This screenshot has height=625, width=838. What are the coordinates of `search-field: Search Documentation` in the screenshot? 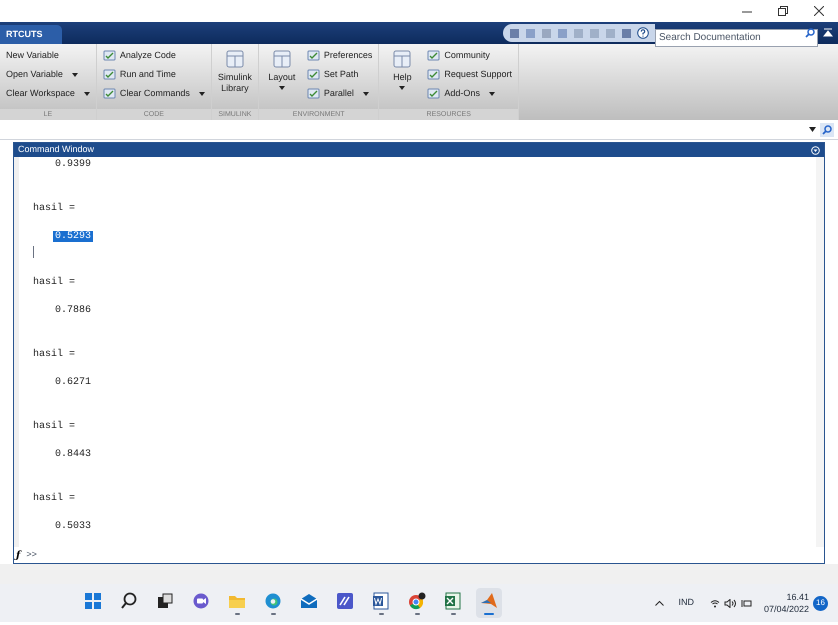 It's located at (736, 37).